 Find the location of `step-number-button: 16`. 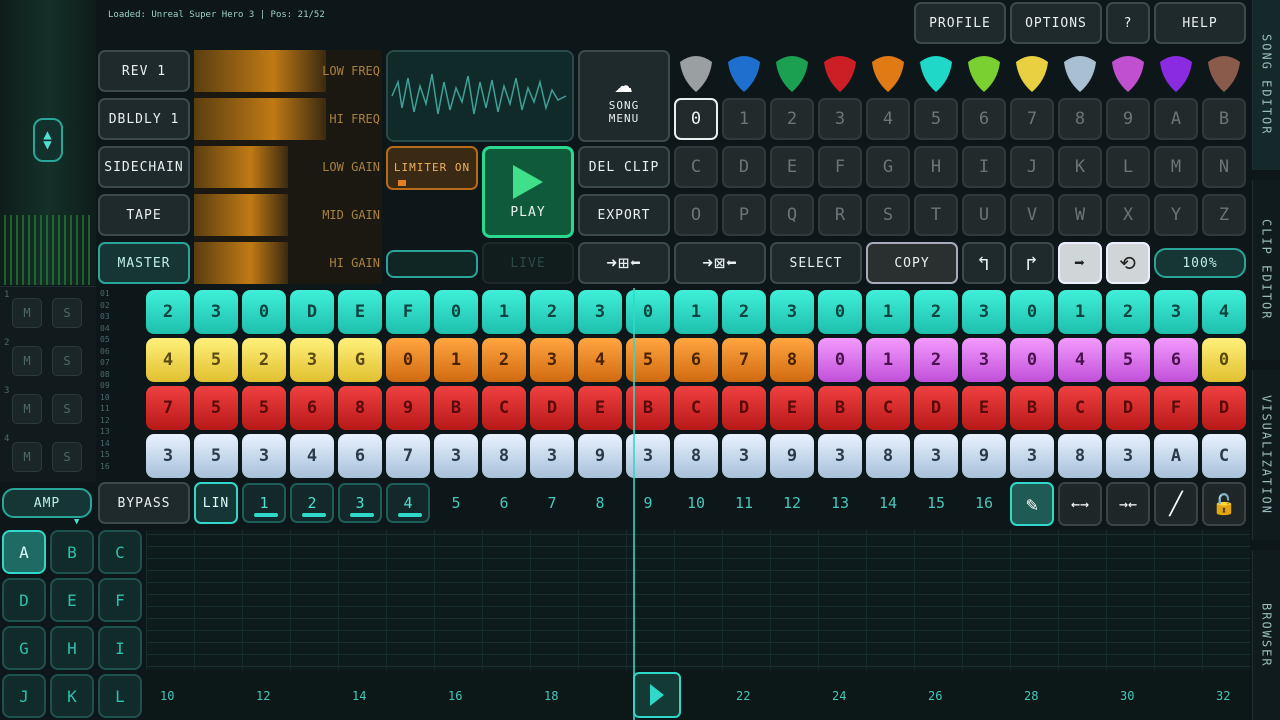

step-number-button: 16 is located at coordinates (984, 503).